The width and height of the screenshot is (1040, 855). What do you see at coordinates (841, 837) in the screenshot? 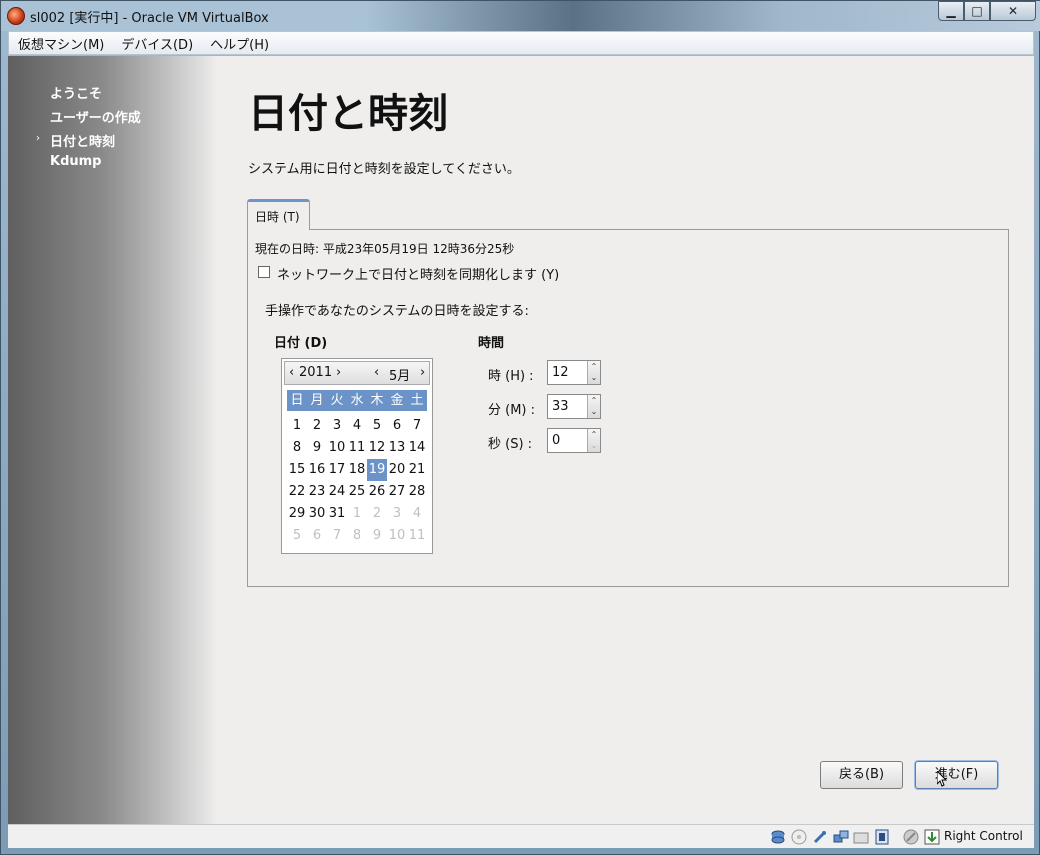
I see `network-icon` at bounding box center [841, 837].